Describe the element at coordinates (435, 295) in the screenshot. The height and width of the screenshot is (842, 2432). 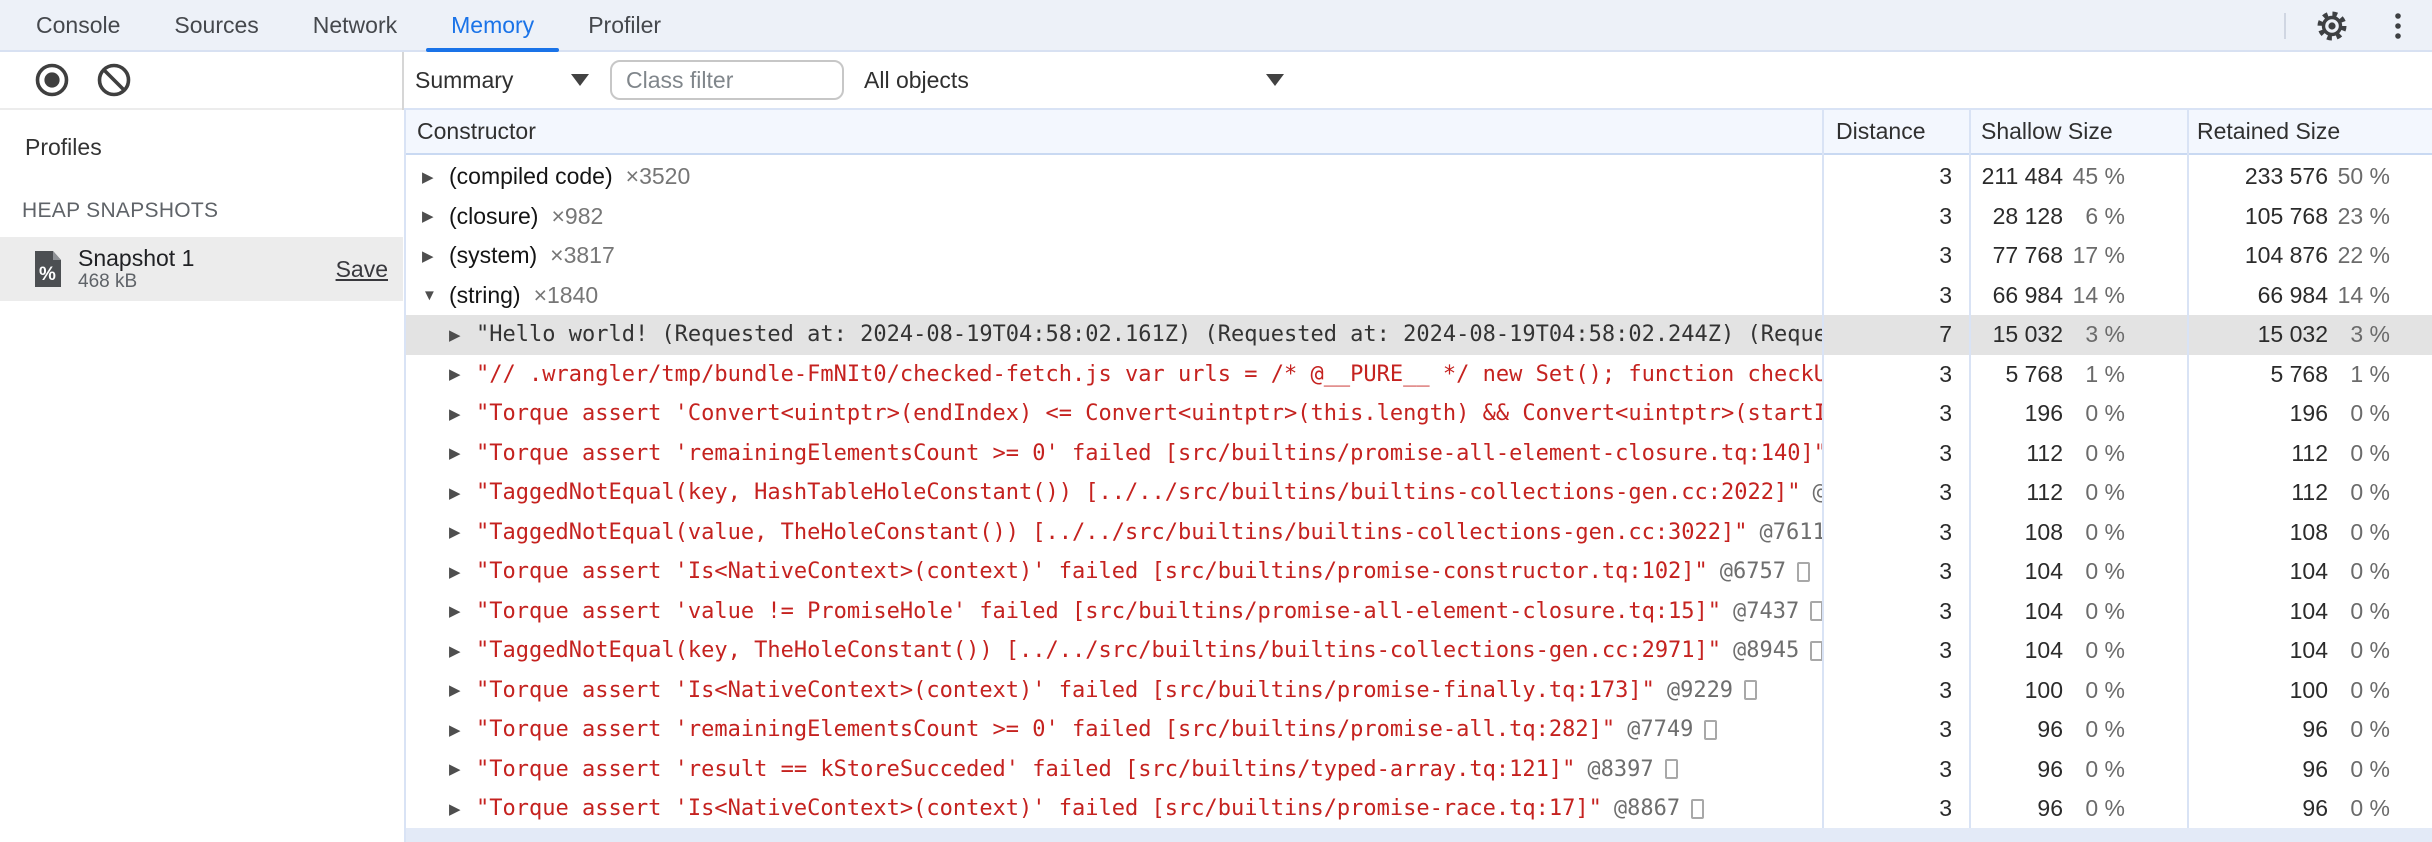
I see `chevron-expanded-icon: ▼` at that location.